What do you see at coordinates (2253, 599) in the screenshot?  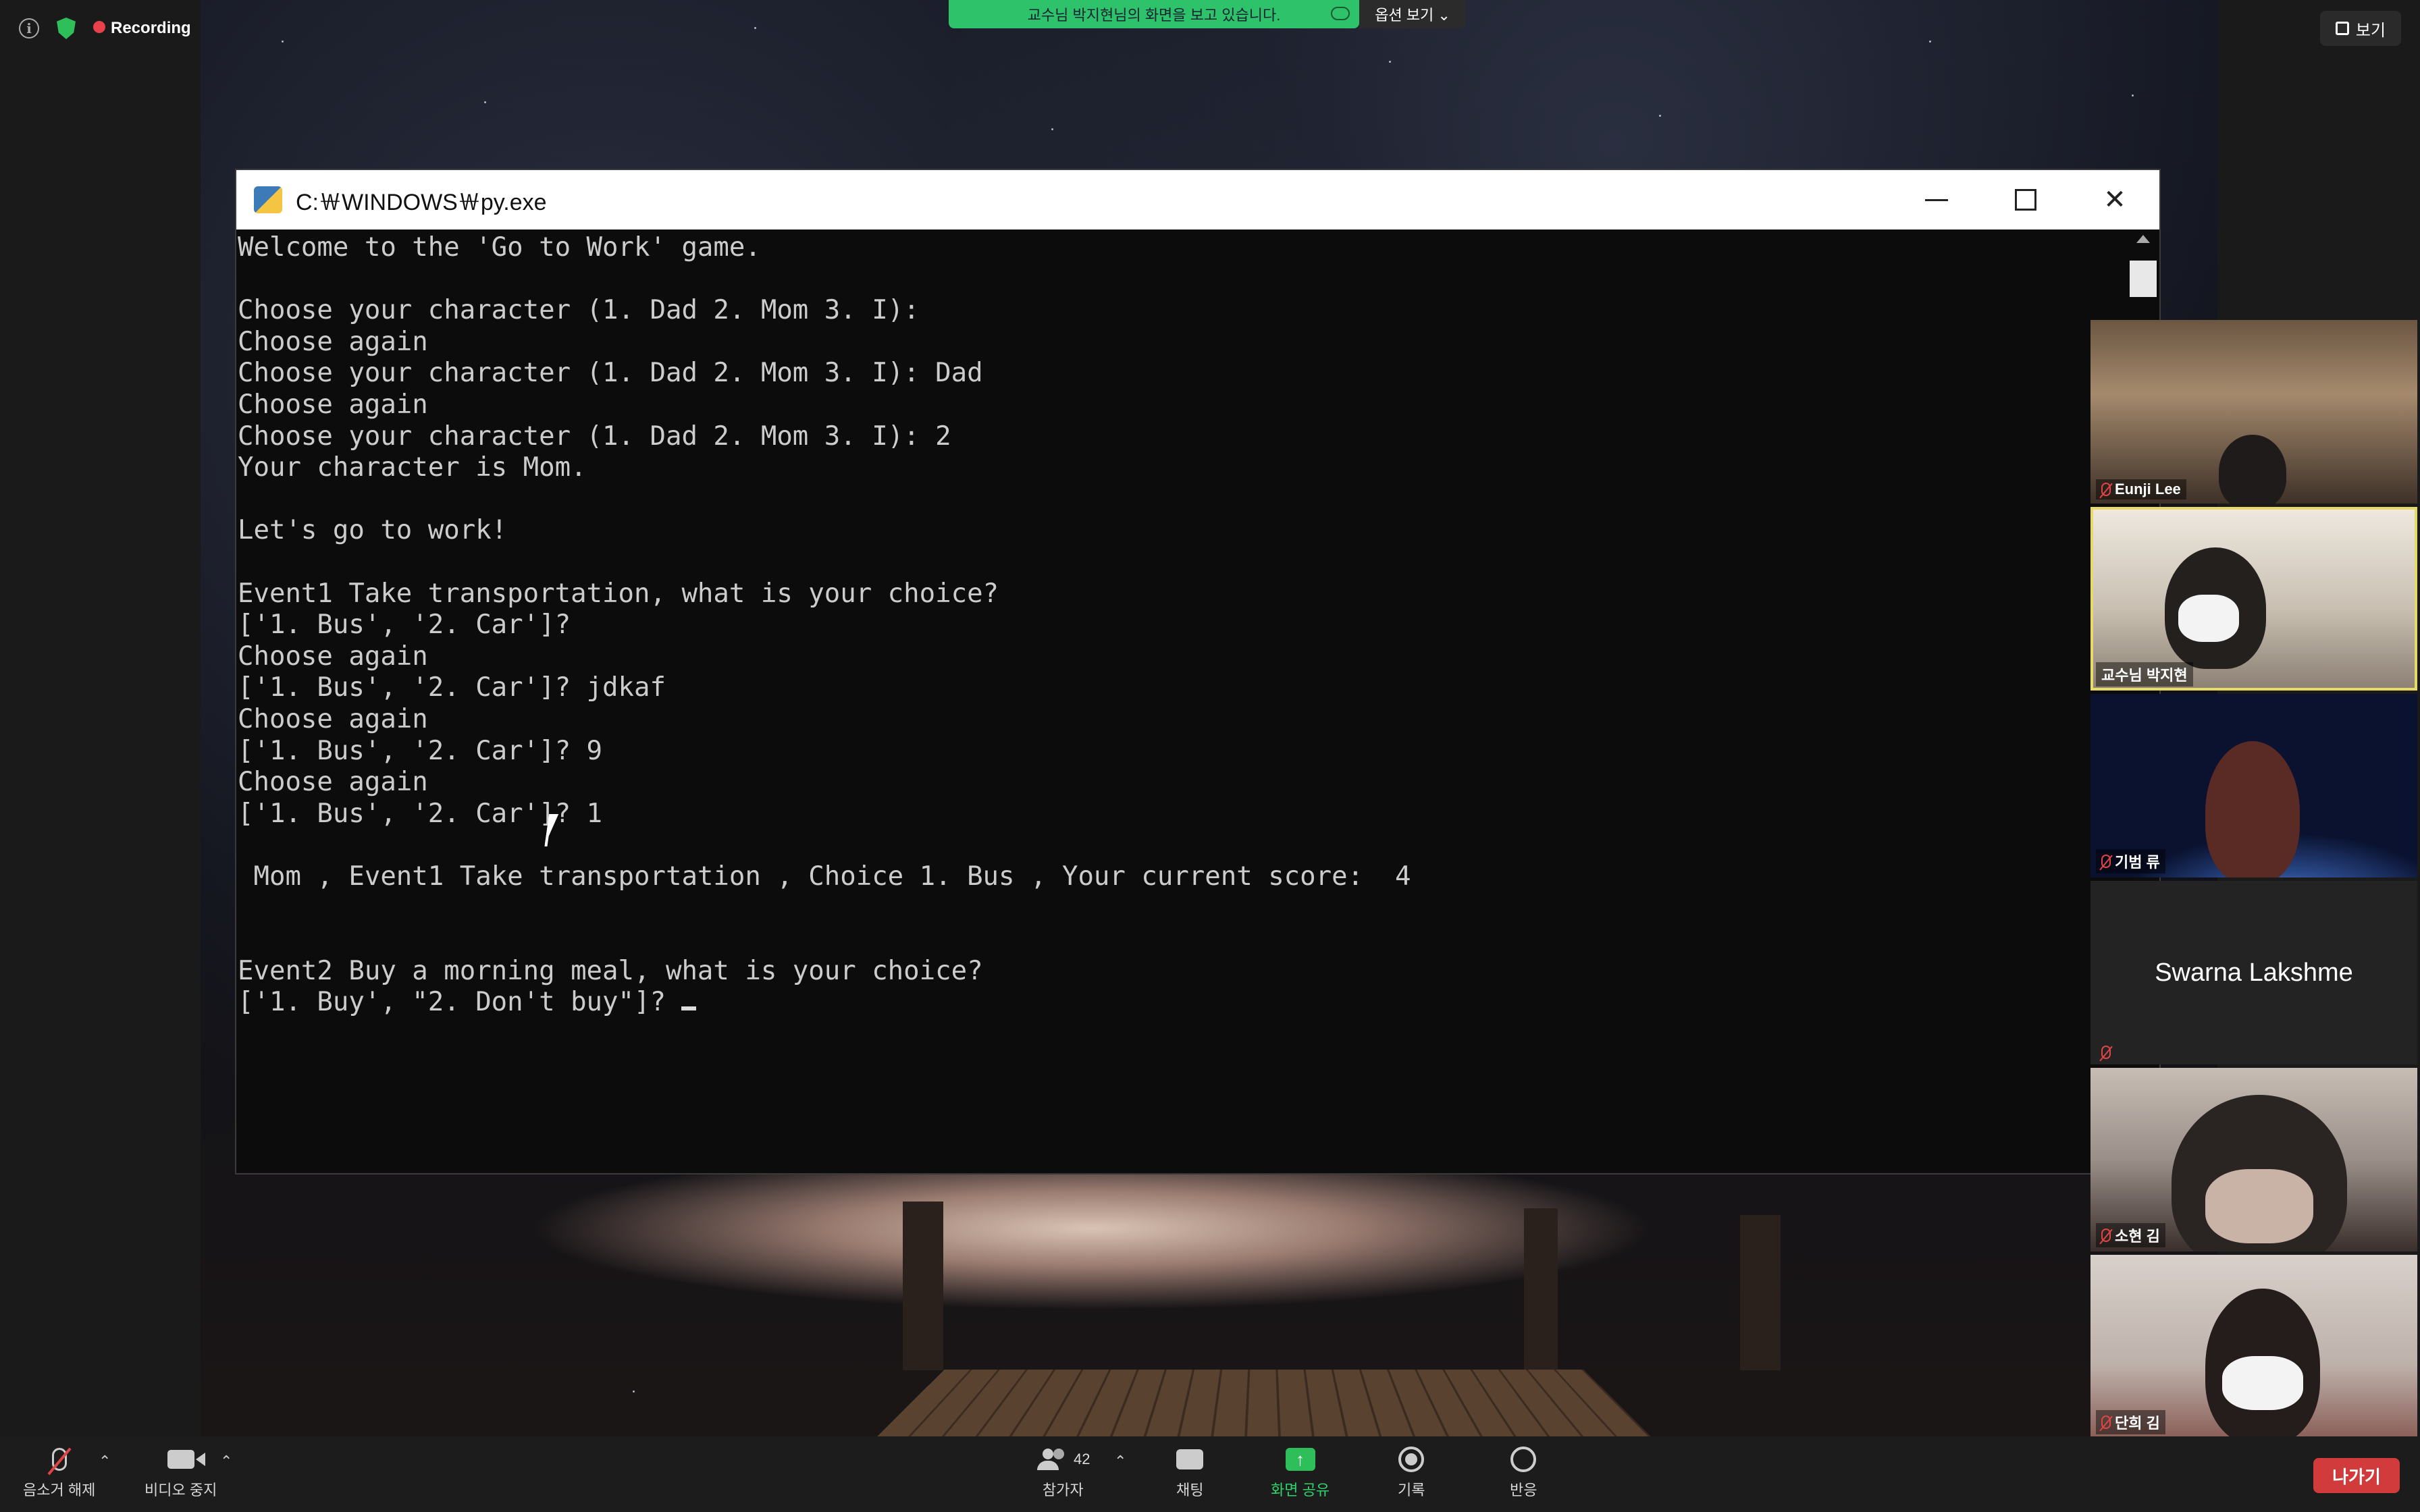 I see `participant-tile: 교수님 박지현` at bounding box center [2253, 599].